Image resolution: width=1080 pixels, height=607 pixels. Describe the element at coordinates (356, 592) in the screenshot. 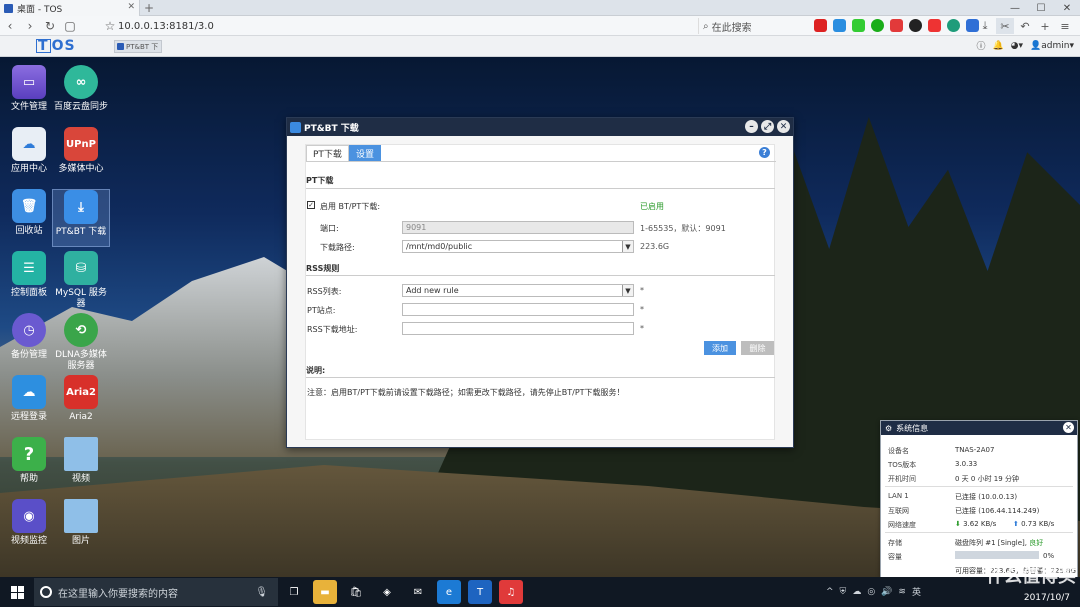

I see `store-icon: 🛍` at that location.